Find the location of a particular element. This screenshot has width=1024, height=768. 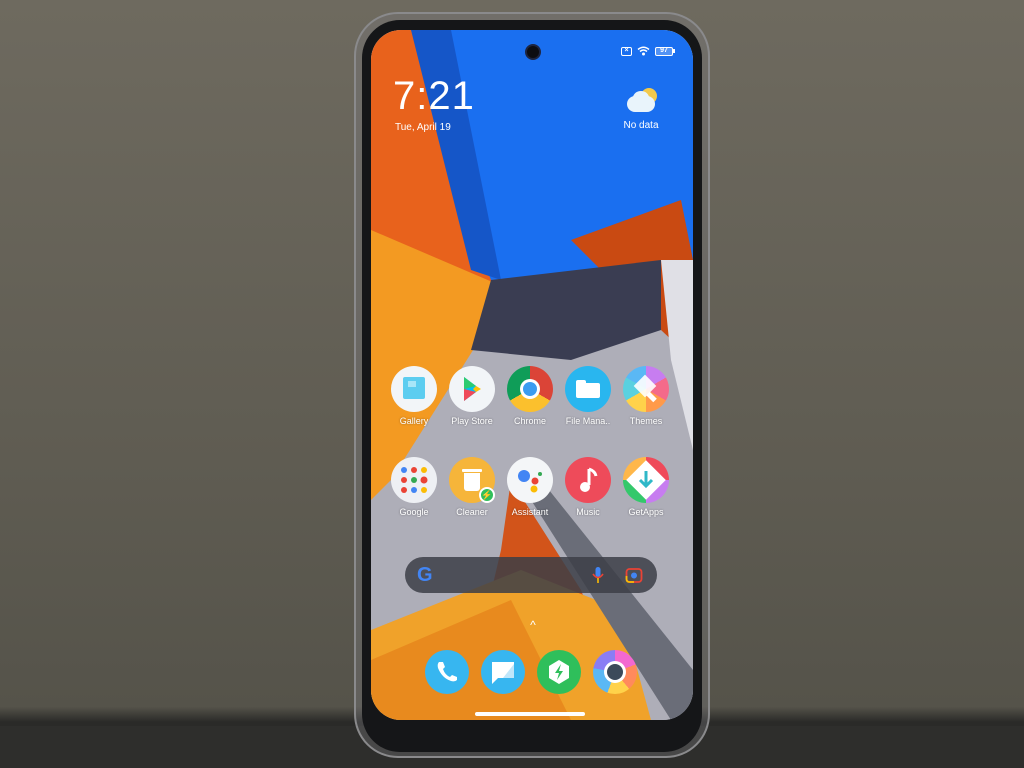

front-camera is located at coordinates (533, 52).